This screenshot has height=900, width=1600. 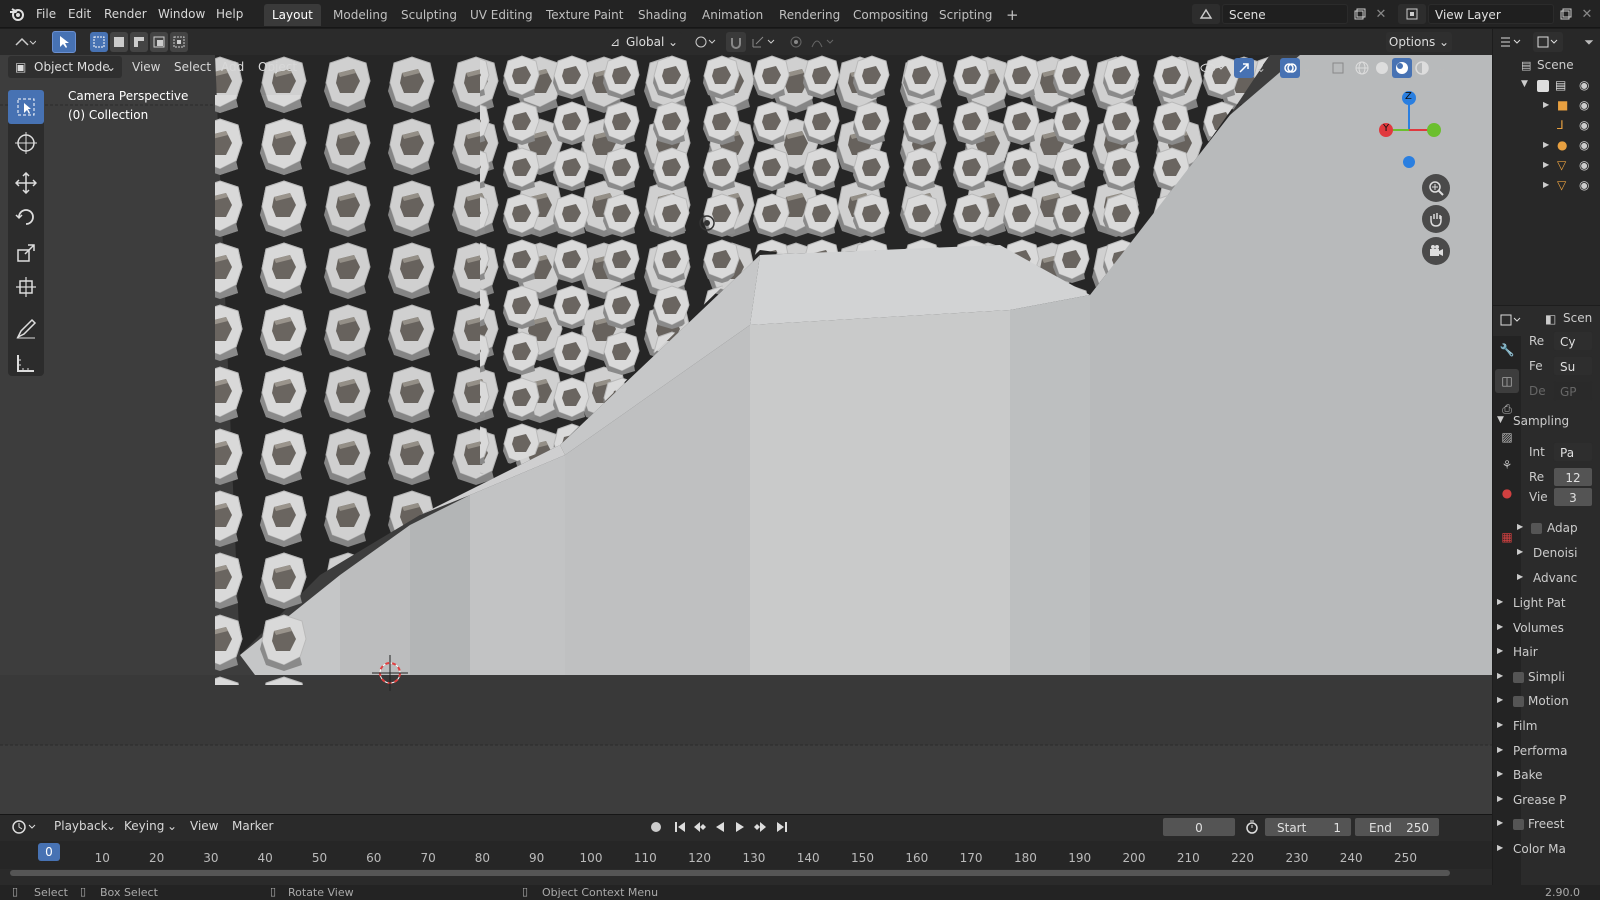 I want to click on tab-view-layer-icon: ▨, so click(x=1507, y=437).